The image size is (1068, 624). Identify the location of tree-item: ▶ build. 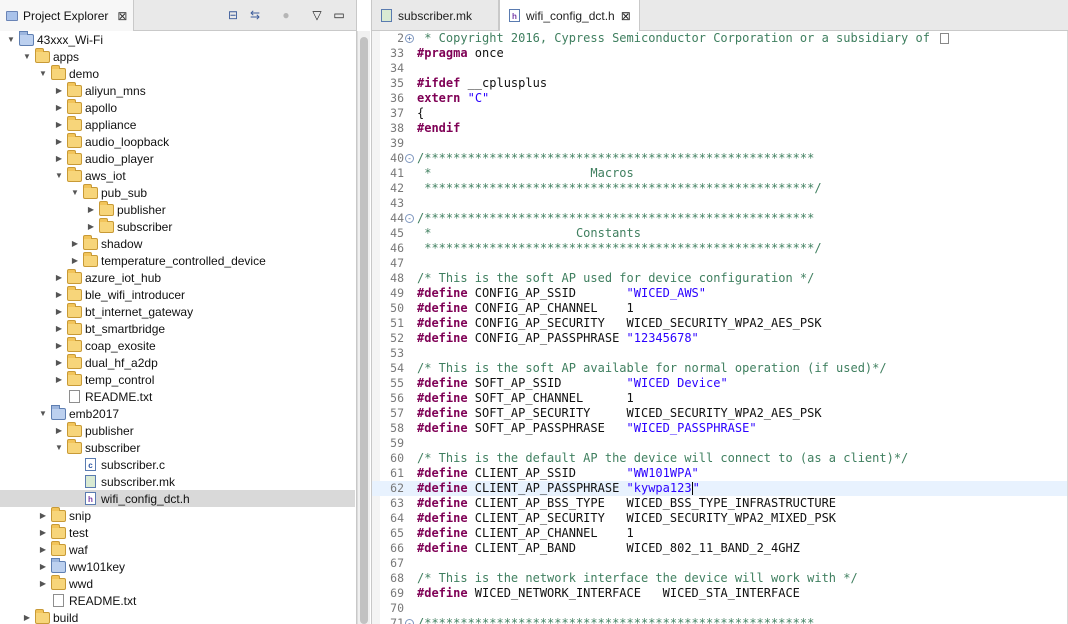
(177, 616).